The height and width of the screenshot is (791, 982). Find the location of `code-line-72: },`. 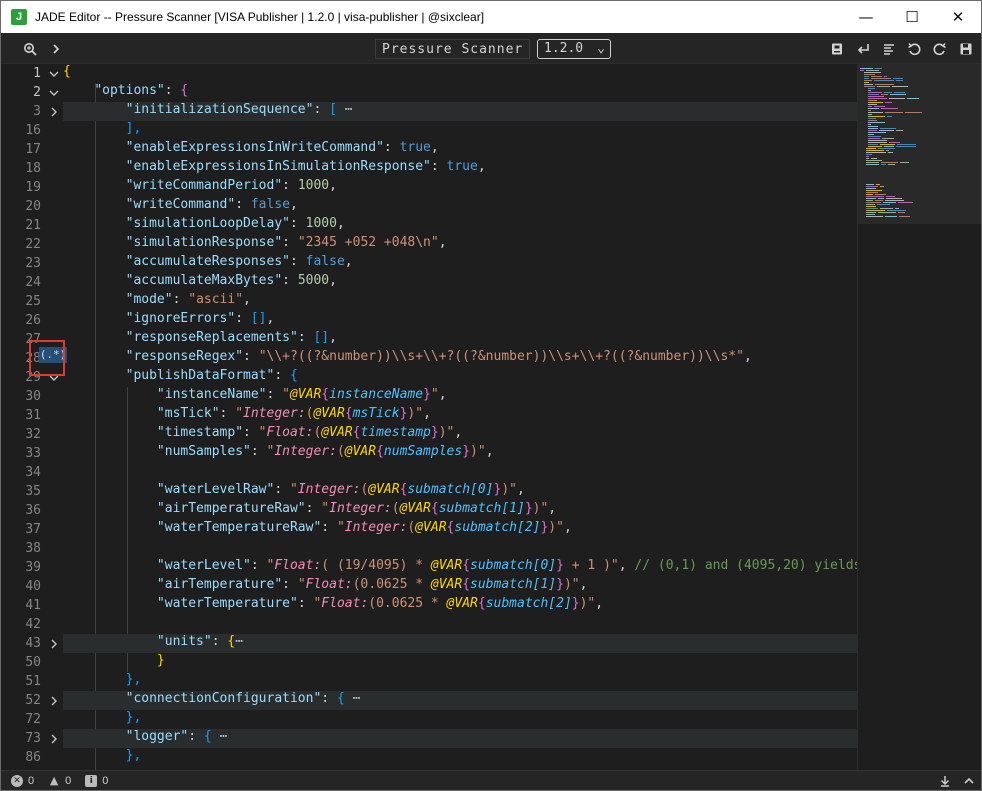

code-line-72: }, is located at coordinates (133, 717).